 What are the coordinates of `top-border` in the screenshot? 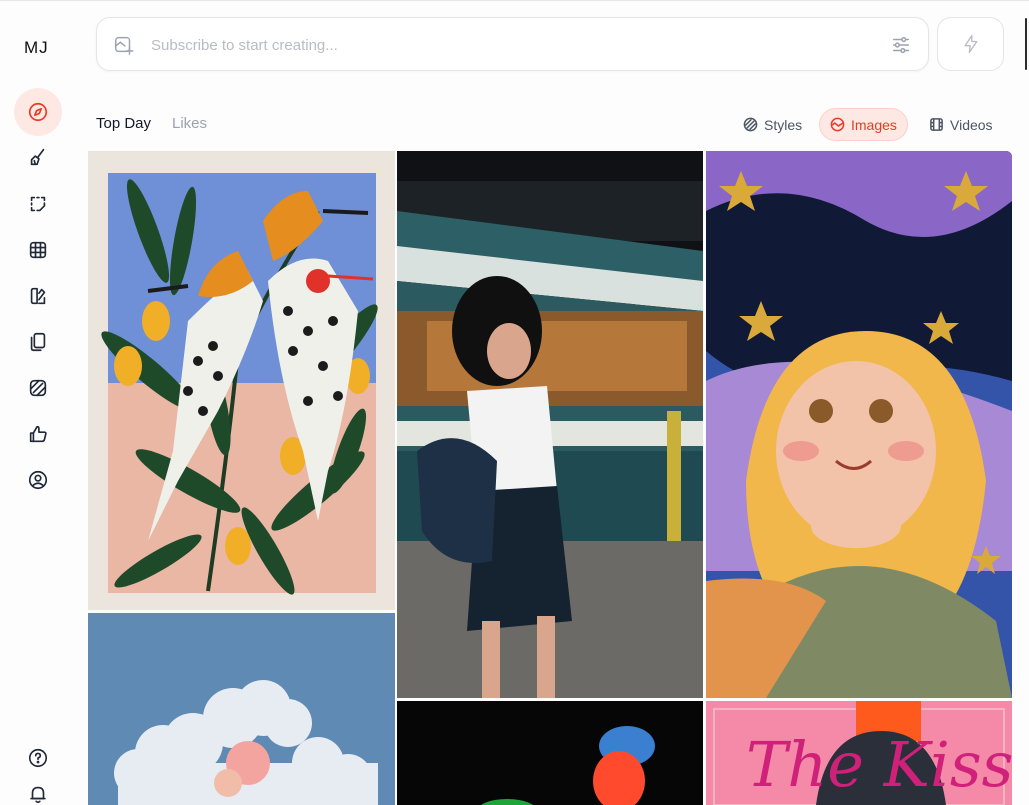 It's located at (514, 0).